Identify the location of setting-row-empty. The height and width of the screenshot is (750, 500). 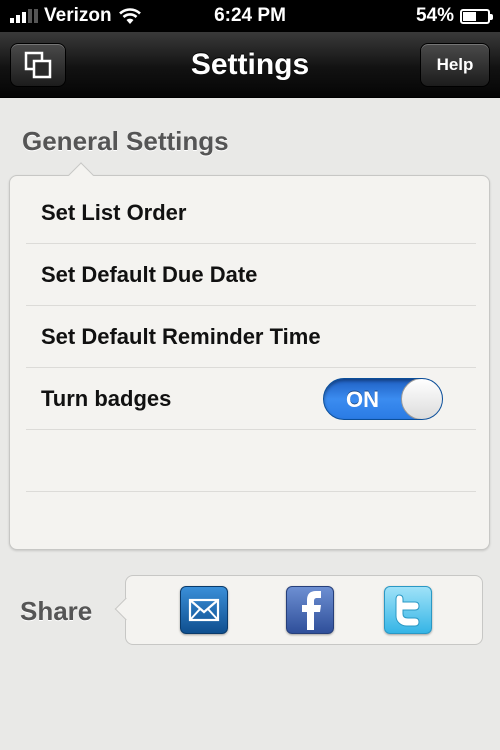
(251, 461).